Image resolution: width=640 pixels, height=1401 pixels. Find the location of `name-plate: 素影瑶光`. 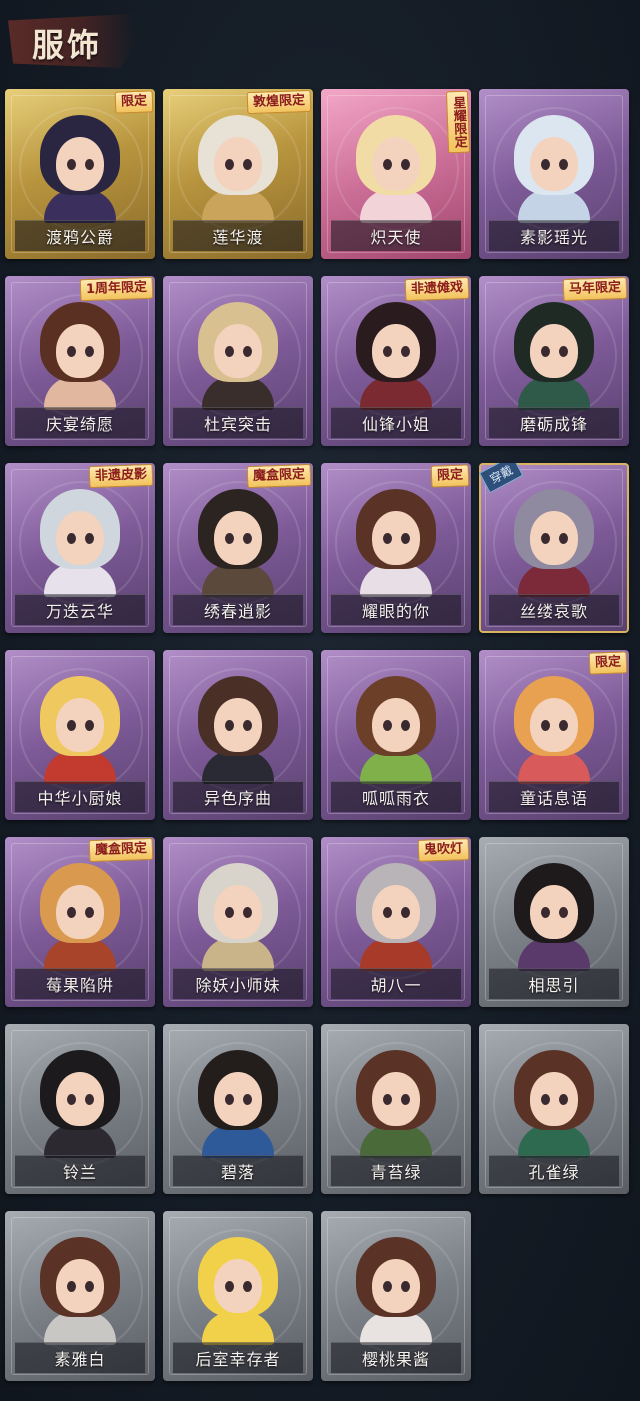

name-plate: 素影瑶光 is located at coordinates (554, 235).